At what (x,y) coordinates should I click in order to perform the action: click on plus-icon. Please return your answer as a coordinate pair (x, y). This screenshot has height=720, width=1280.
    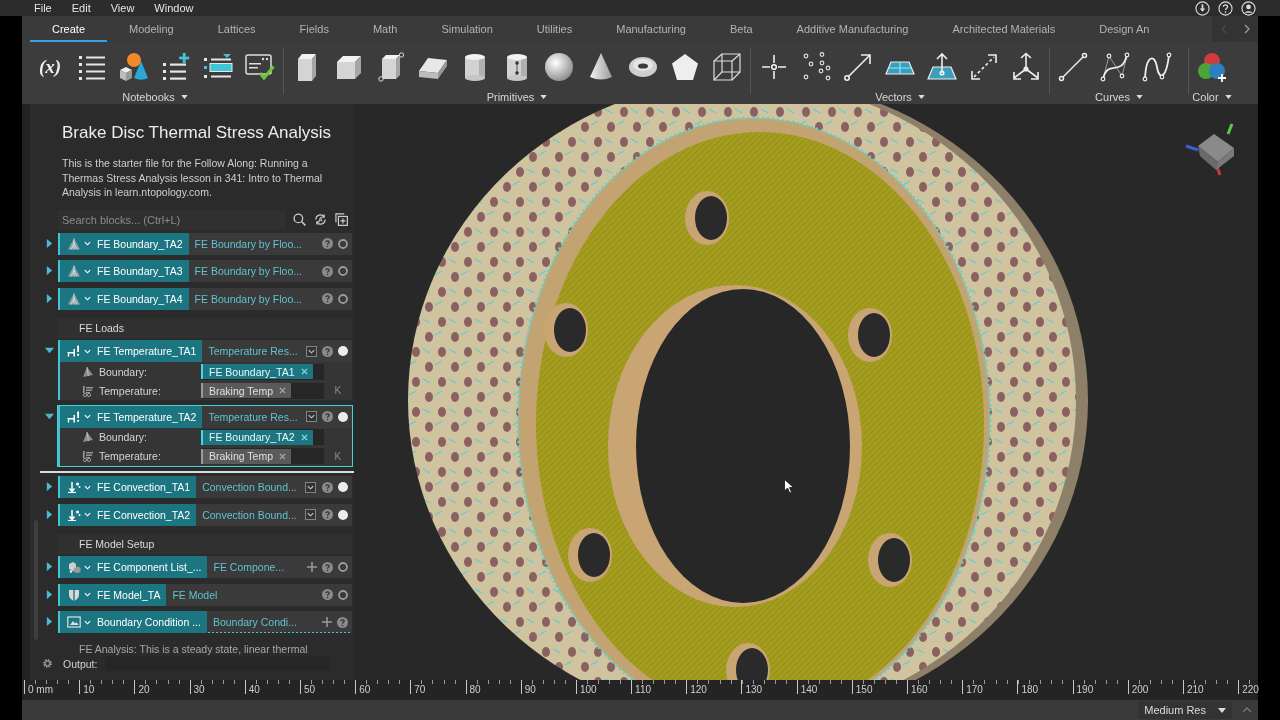
    Looking at the image, I should click on (326, 622).